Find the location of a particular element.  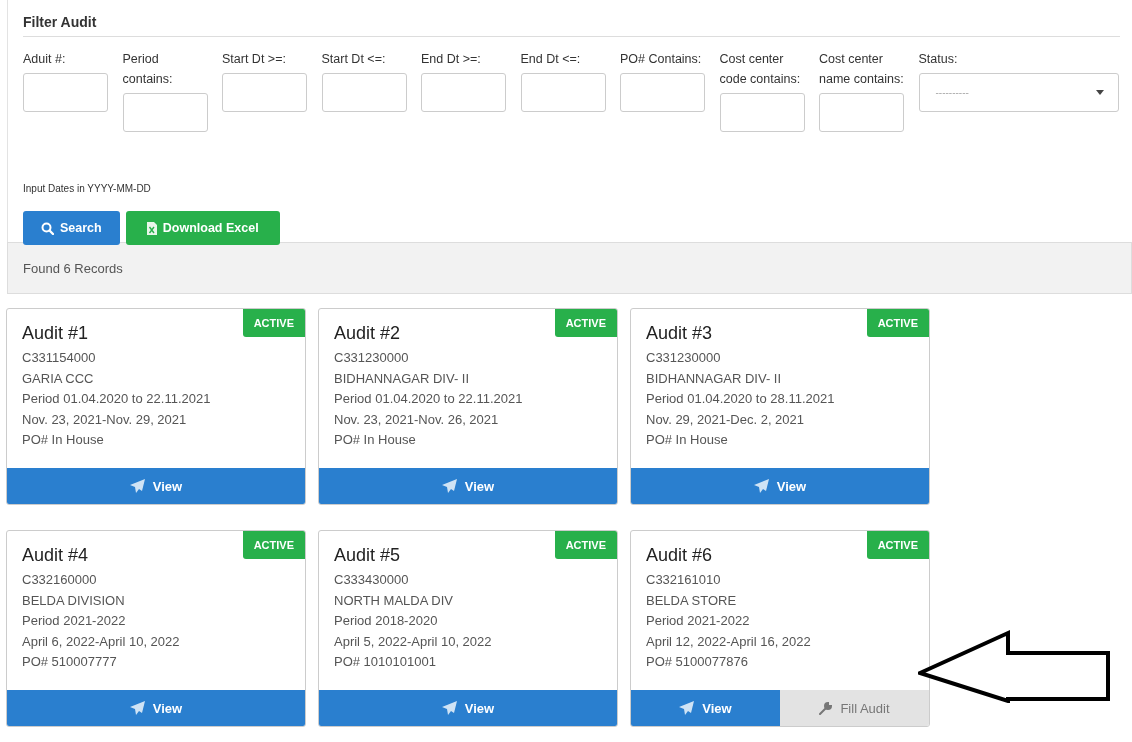

field-label: Status: is located at coordinates (938, 59).